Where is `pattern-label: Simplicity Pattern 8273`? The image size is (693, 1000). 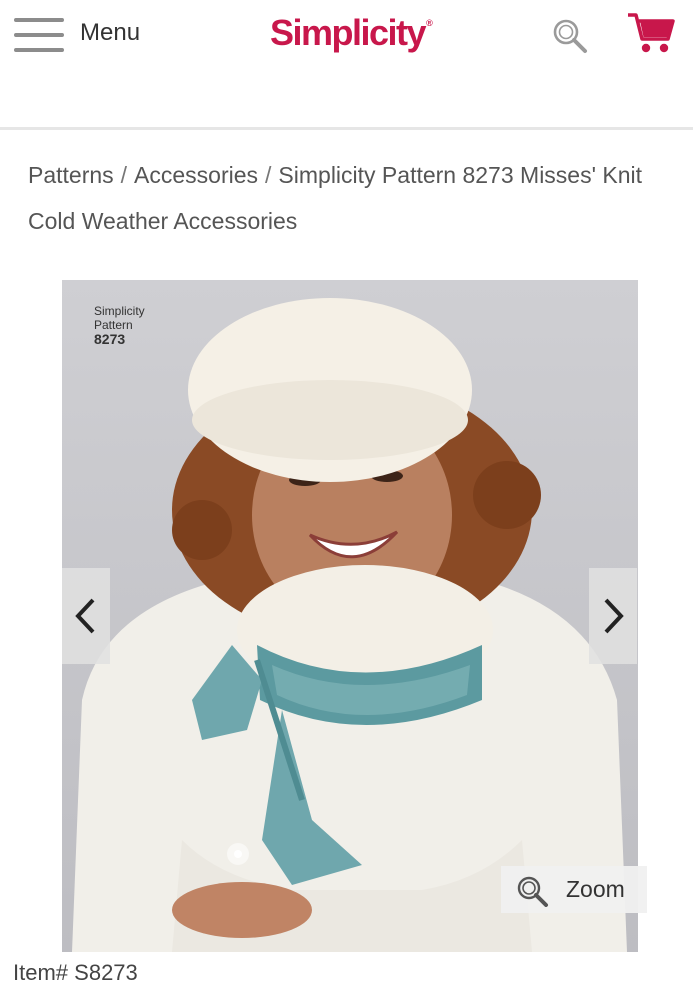
pattern-label: Simplicity Pattern 8273 is located at coordinates (119, 325).